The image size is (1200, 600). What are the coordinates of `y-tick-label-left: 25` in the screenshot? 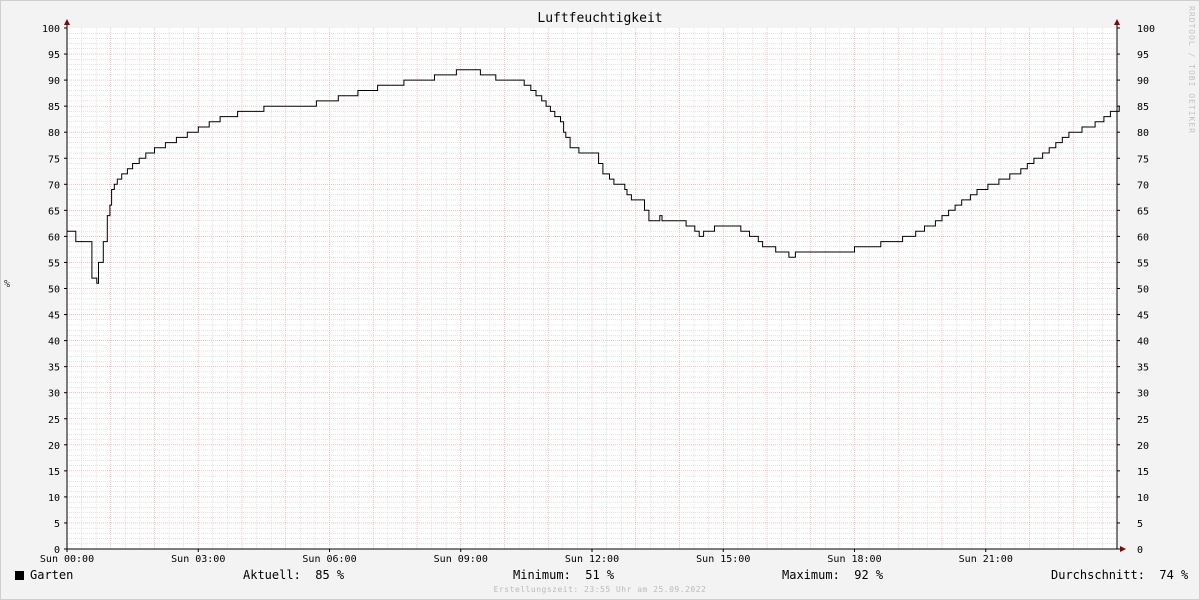 It's located at (54, 420).